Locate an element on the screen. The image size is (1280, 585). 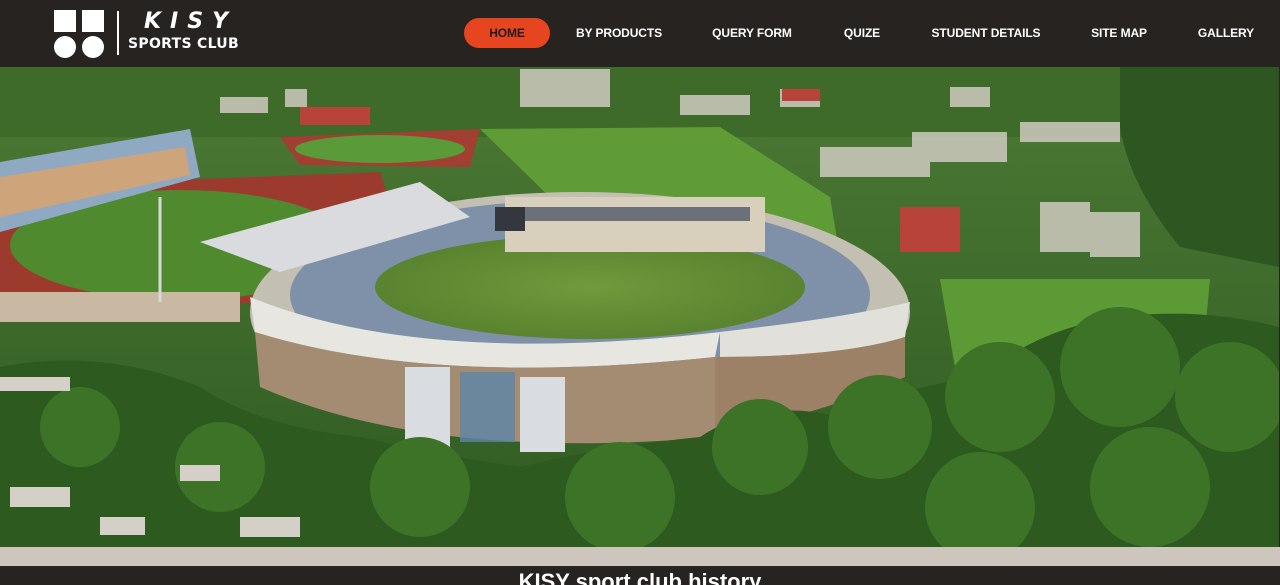
nav-by-products: BY PRODUCTS is located at coordinates (619, 33).